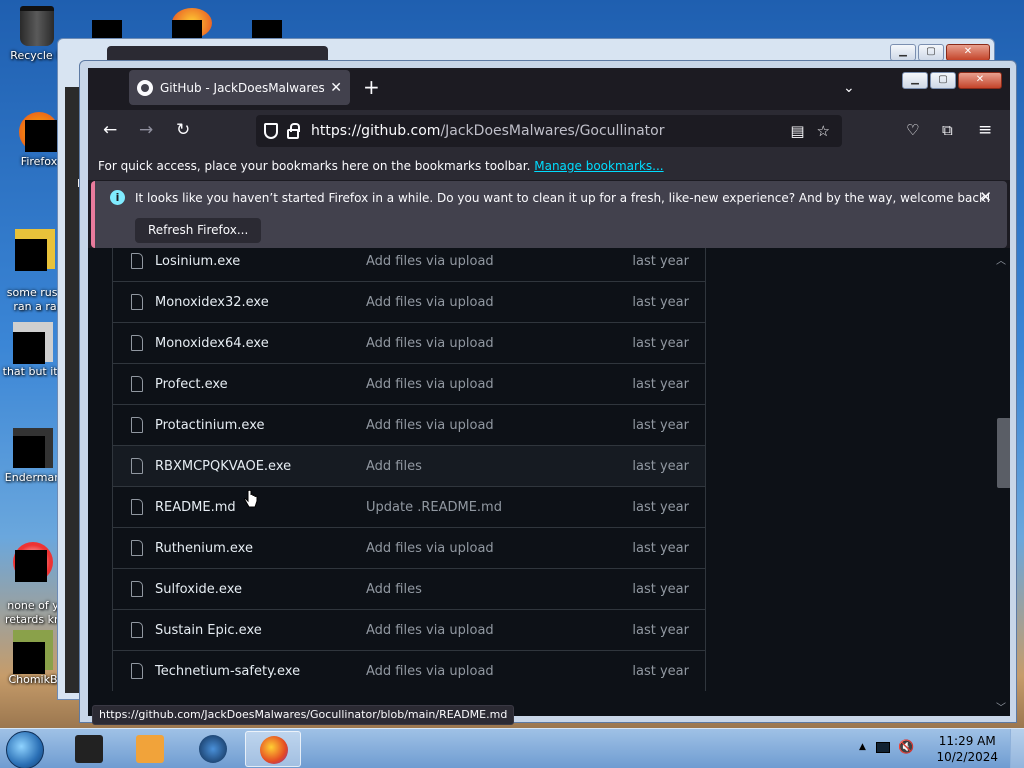 This screenshot has height=768, width=1024. What do you see at coordinates (273, 749) in the screenshot?
I see `taskbar-app-firefox` at bounding box center [273, 749].